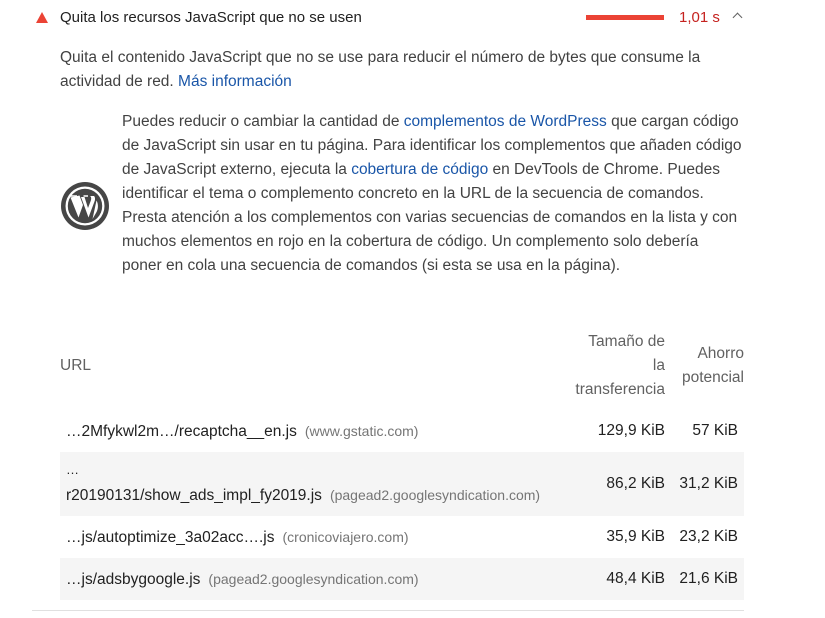 This screenshot has height=618, width=825. I want to click on row-potential-saving: 21,6 KiB, so click(708, 578).